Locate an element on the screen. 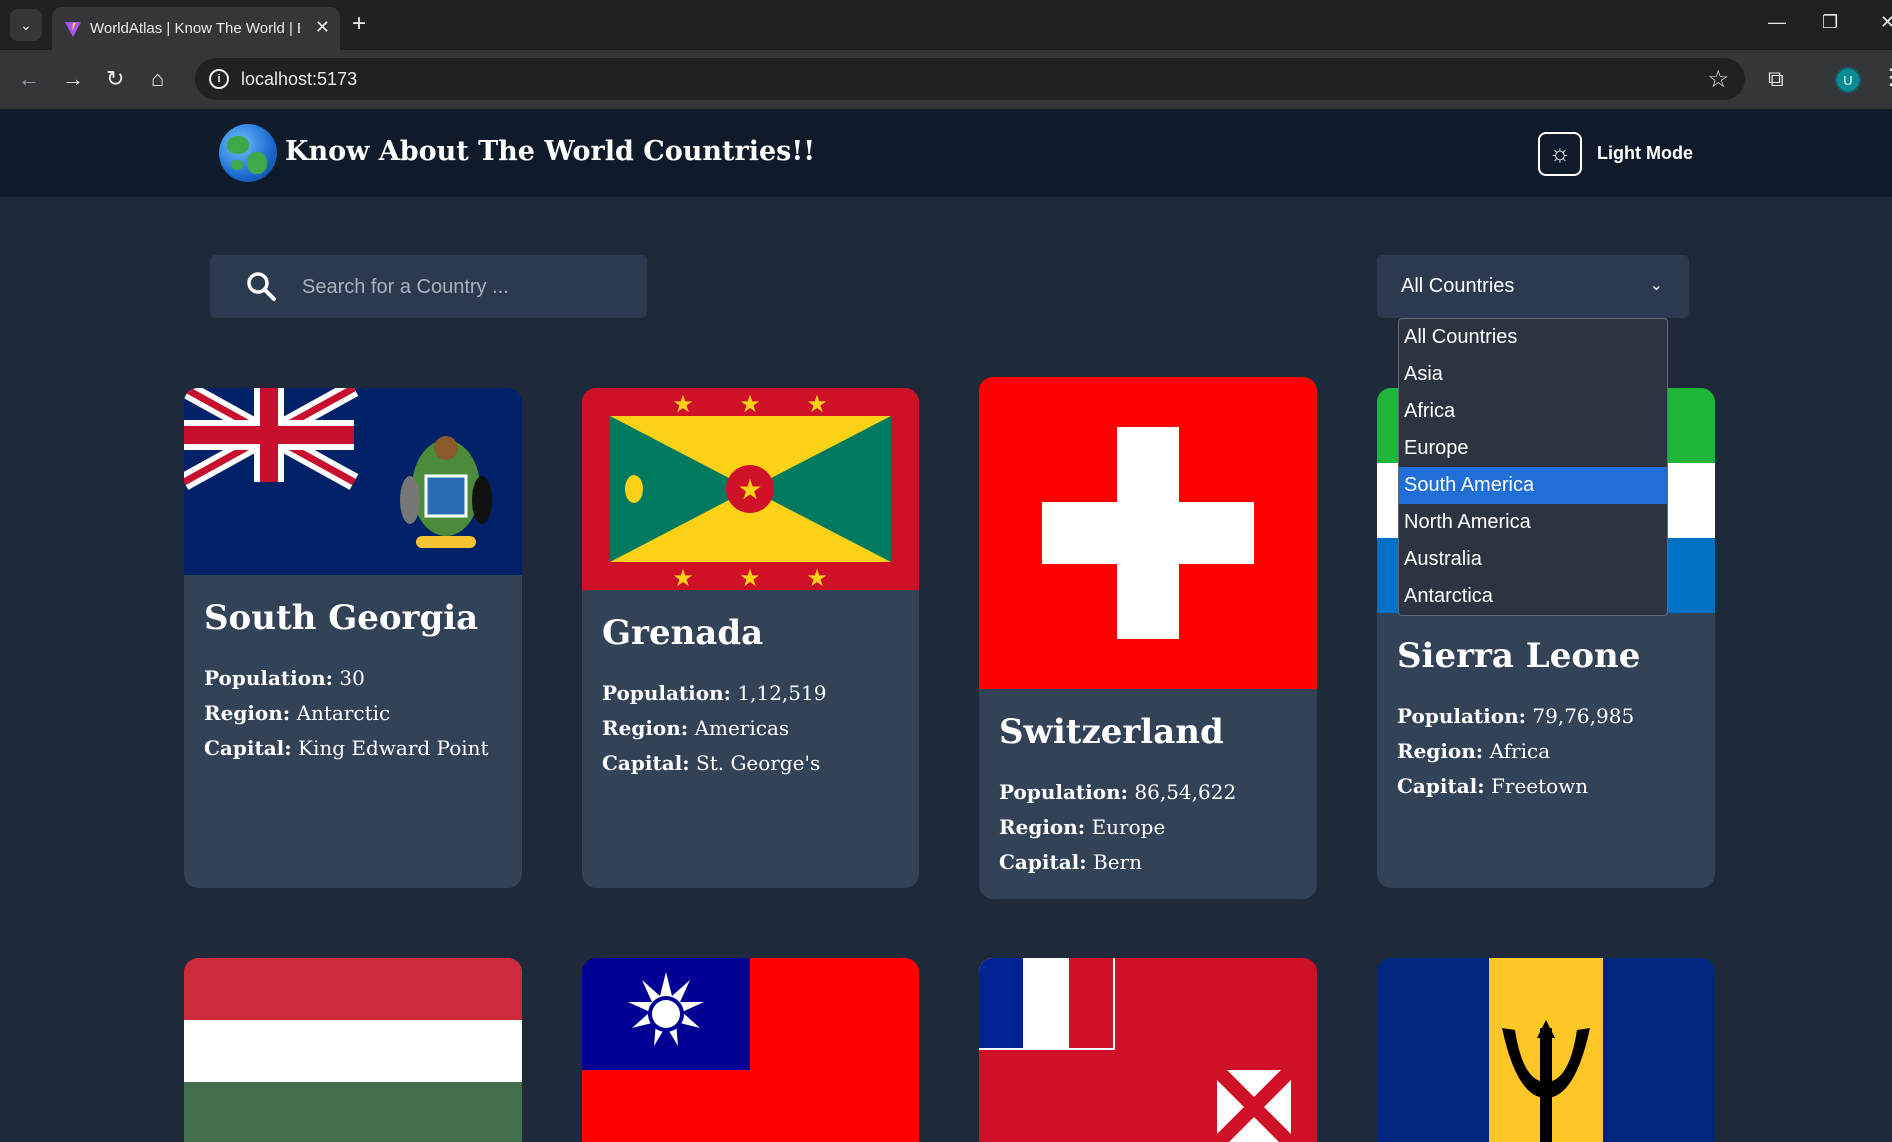  browser-tab: WorldAtlas | Know The World | Ex ✕ is located at coordinates (196, 28).